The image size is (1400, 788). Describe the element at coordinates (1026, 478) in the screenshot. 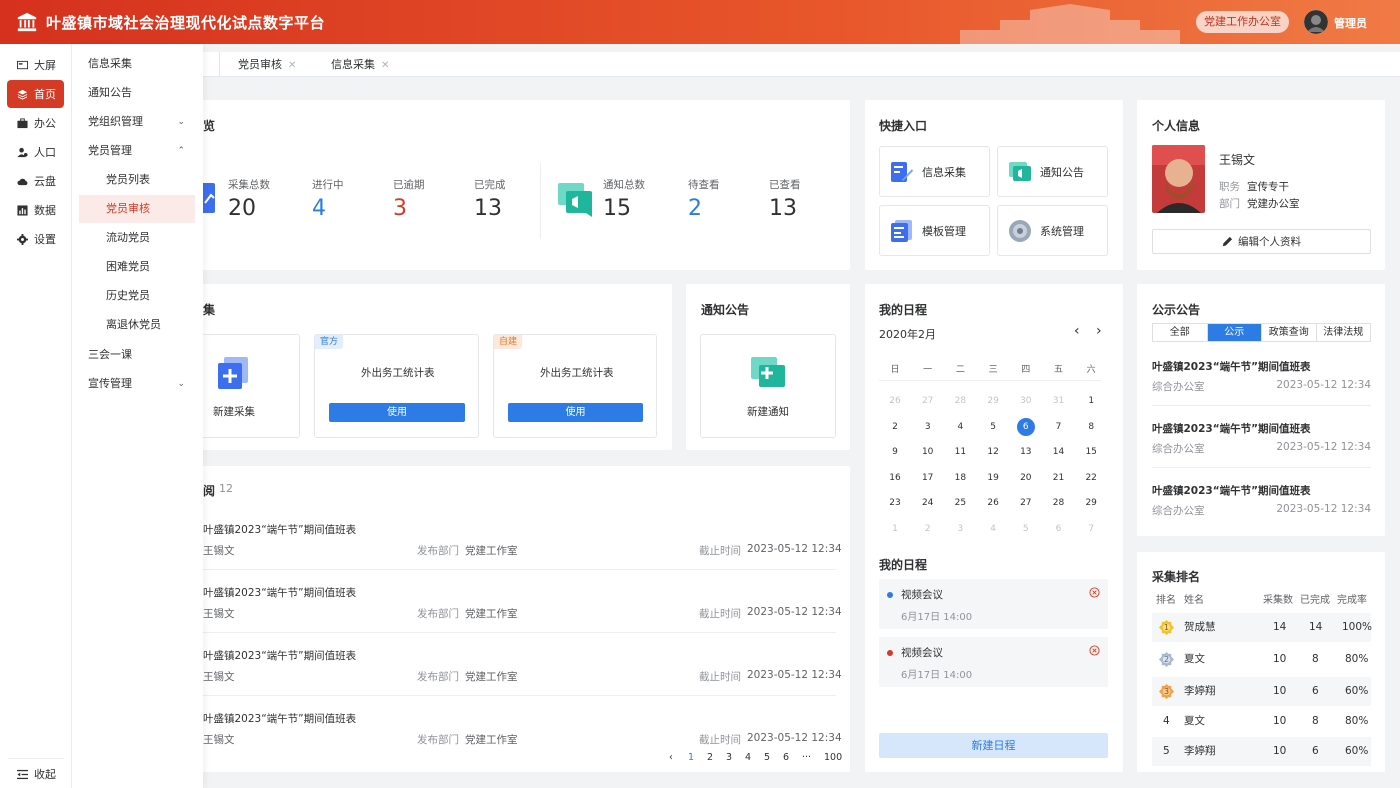

I see `calendar-day: 20` at that location.